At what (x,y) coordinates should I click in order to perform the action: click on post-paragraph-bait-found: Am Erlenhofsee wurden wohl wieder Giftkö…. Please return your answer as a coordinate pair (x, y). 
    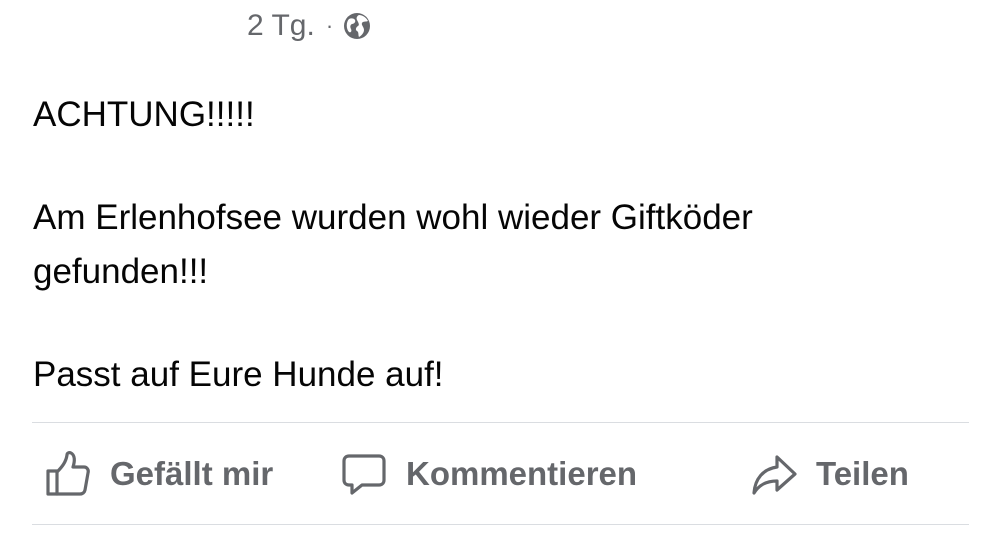
    Looking at the image, I should click on (393, 244).